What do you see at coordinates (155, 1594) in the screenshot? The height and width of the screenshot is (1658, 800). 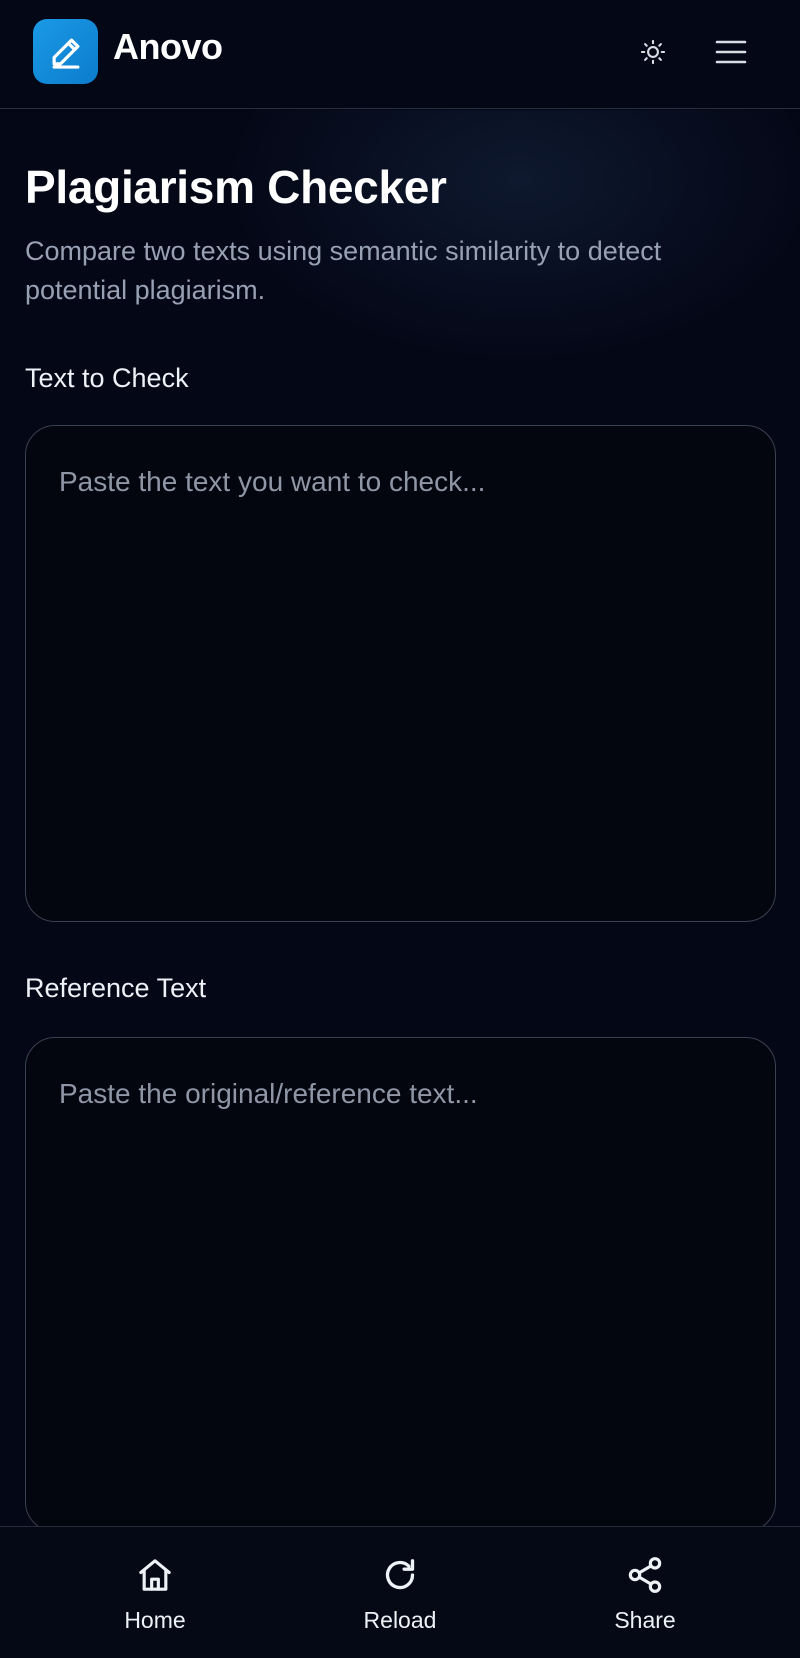 I see `nav-home-button: Home` at bounding box center [155, 1594].